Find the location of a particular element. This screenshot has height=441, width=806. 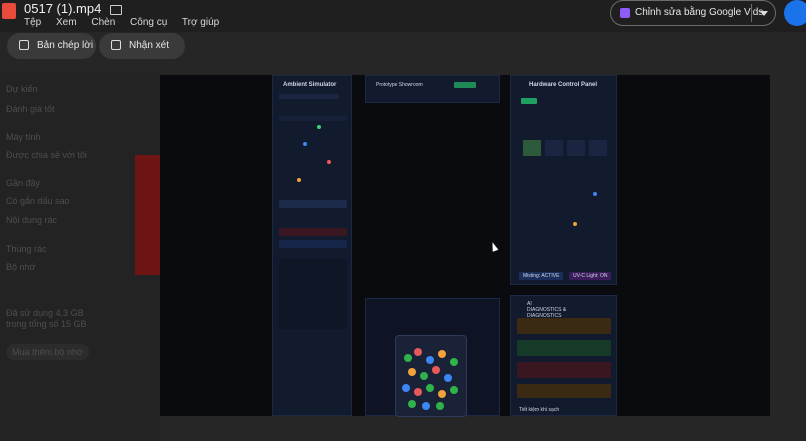

list-item: Có gắn dấu sao is located at coordinates (38, 201).